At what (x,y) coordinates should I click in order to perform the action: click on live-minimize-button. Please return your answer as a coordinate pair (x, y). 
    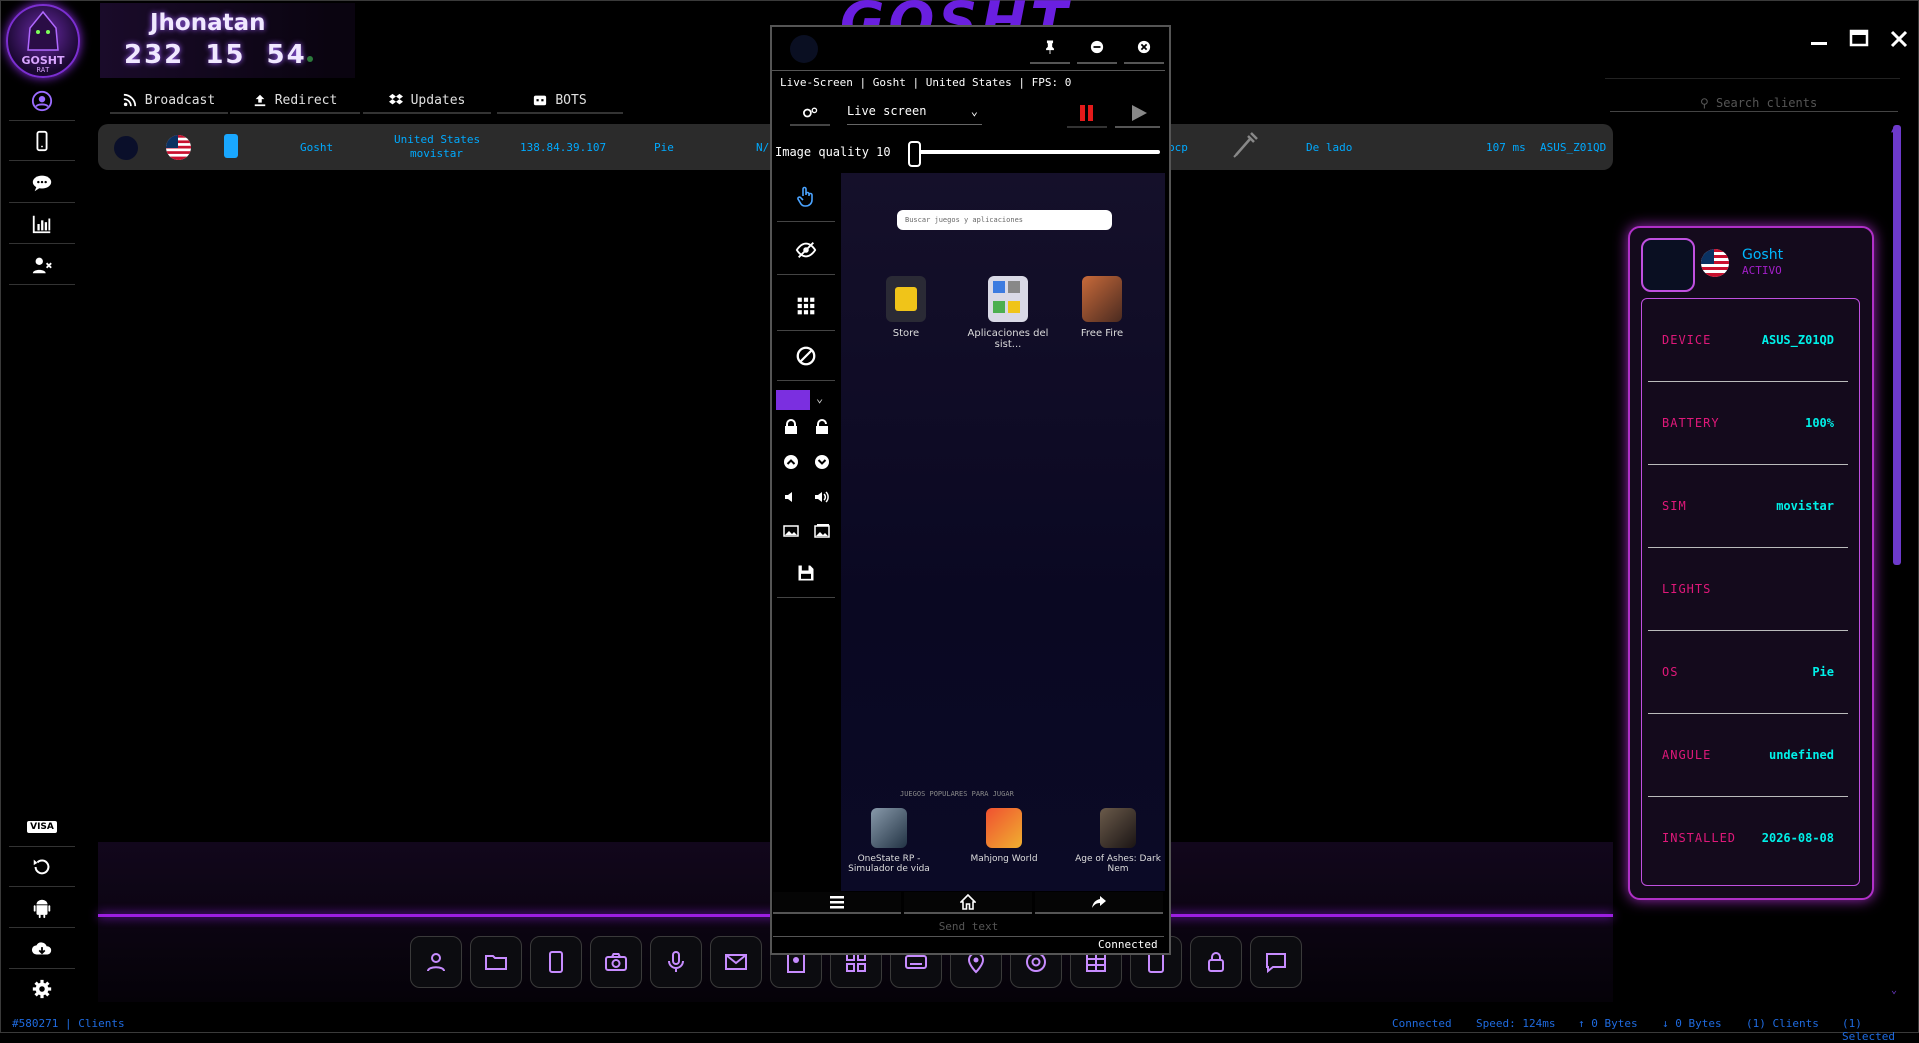
    Looking at the image, I should click on (1097, 48).